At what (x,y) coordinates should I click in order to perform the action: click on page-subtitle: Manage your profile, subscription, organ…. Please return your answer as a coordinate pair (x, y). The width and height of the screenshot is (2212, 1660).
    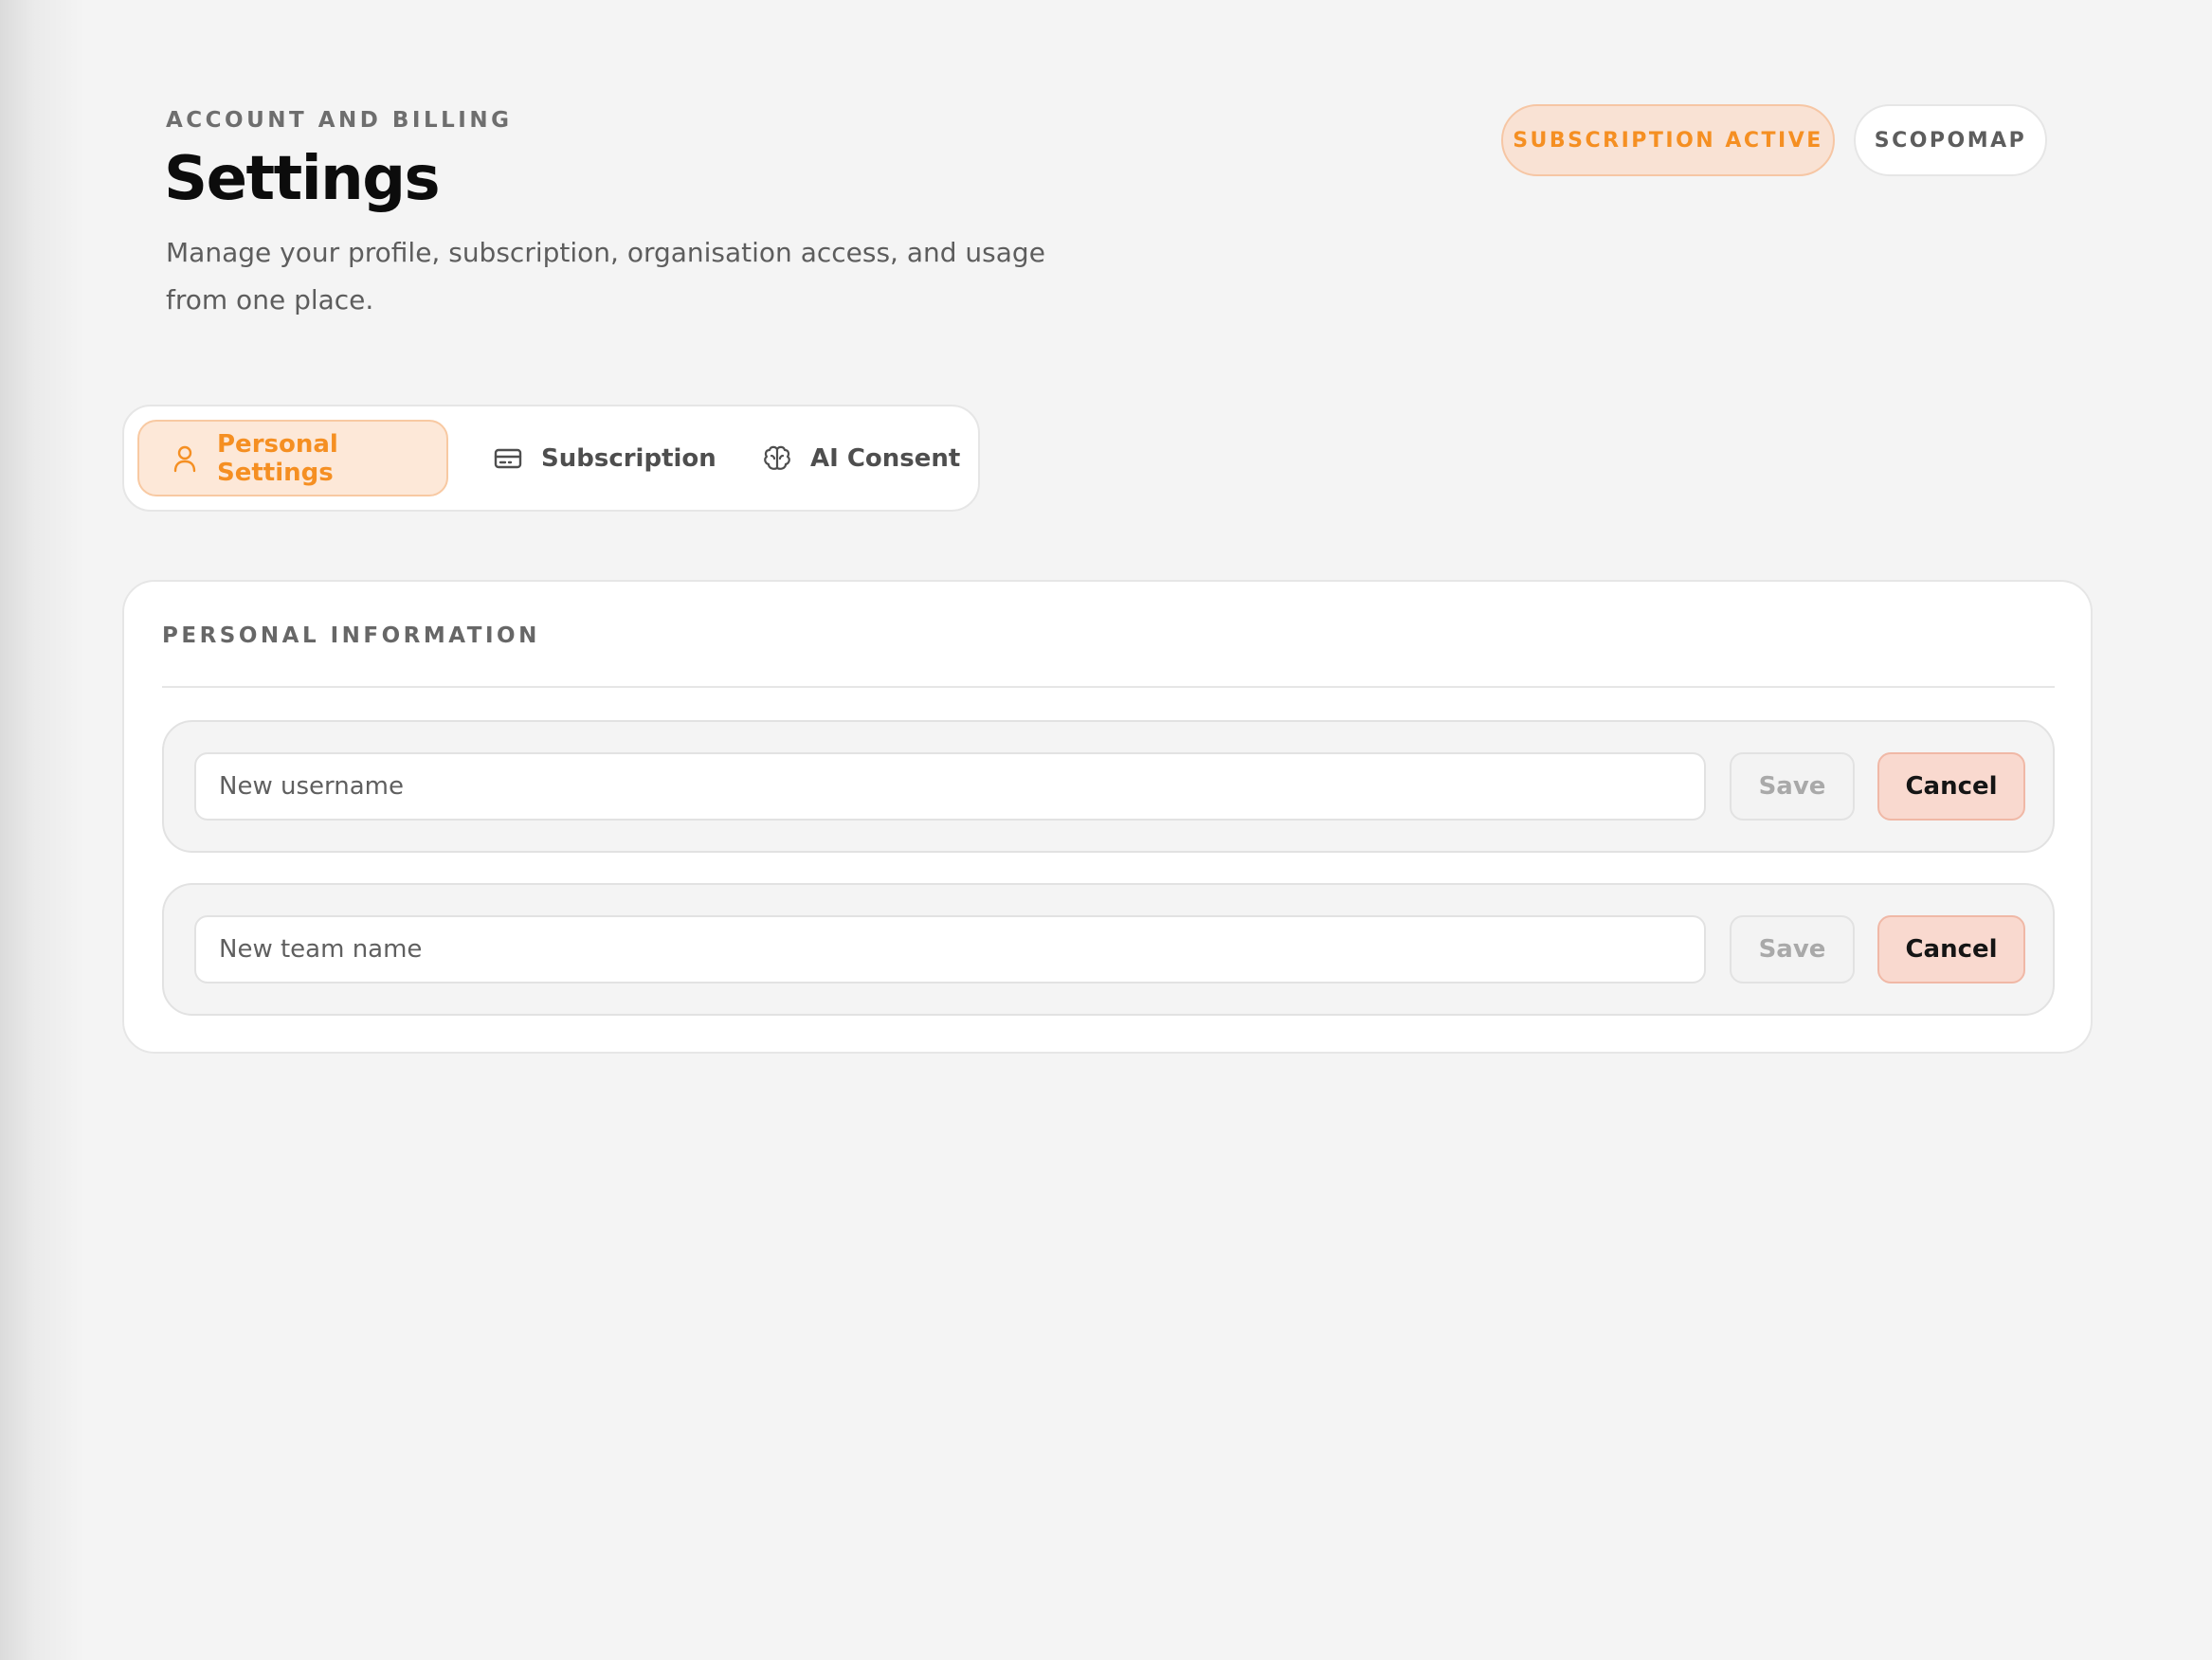
    Looking at the image, I should click on (606, 276).